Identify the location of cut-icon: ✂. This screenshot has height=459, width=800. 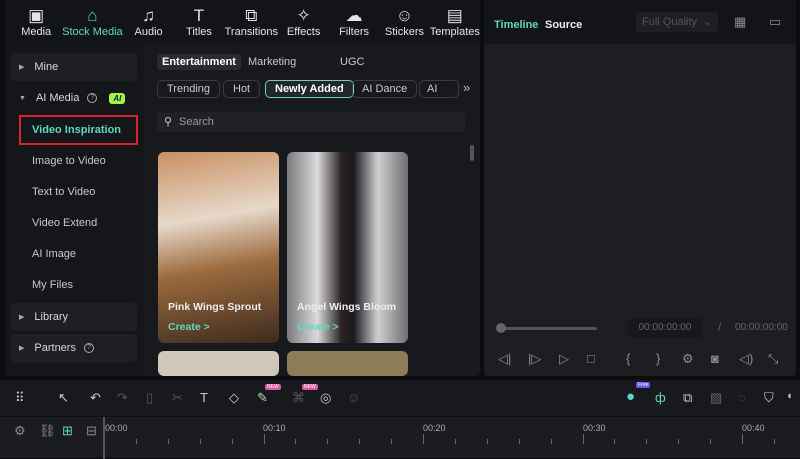
(177, 398).